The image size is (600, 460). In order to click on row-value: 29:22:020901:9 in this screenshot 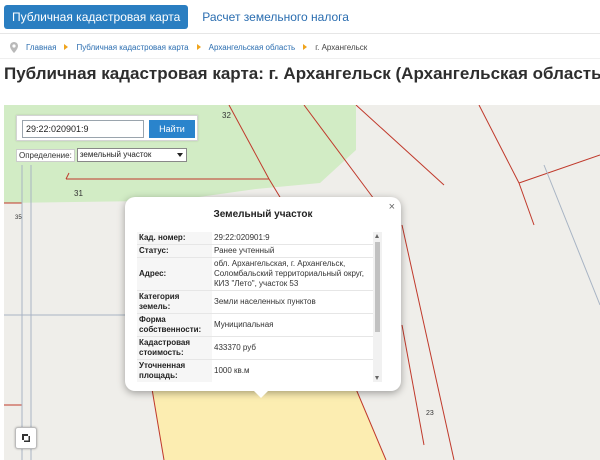, I will do `click(292, 238)`.